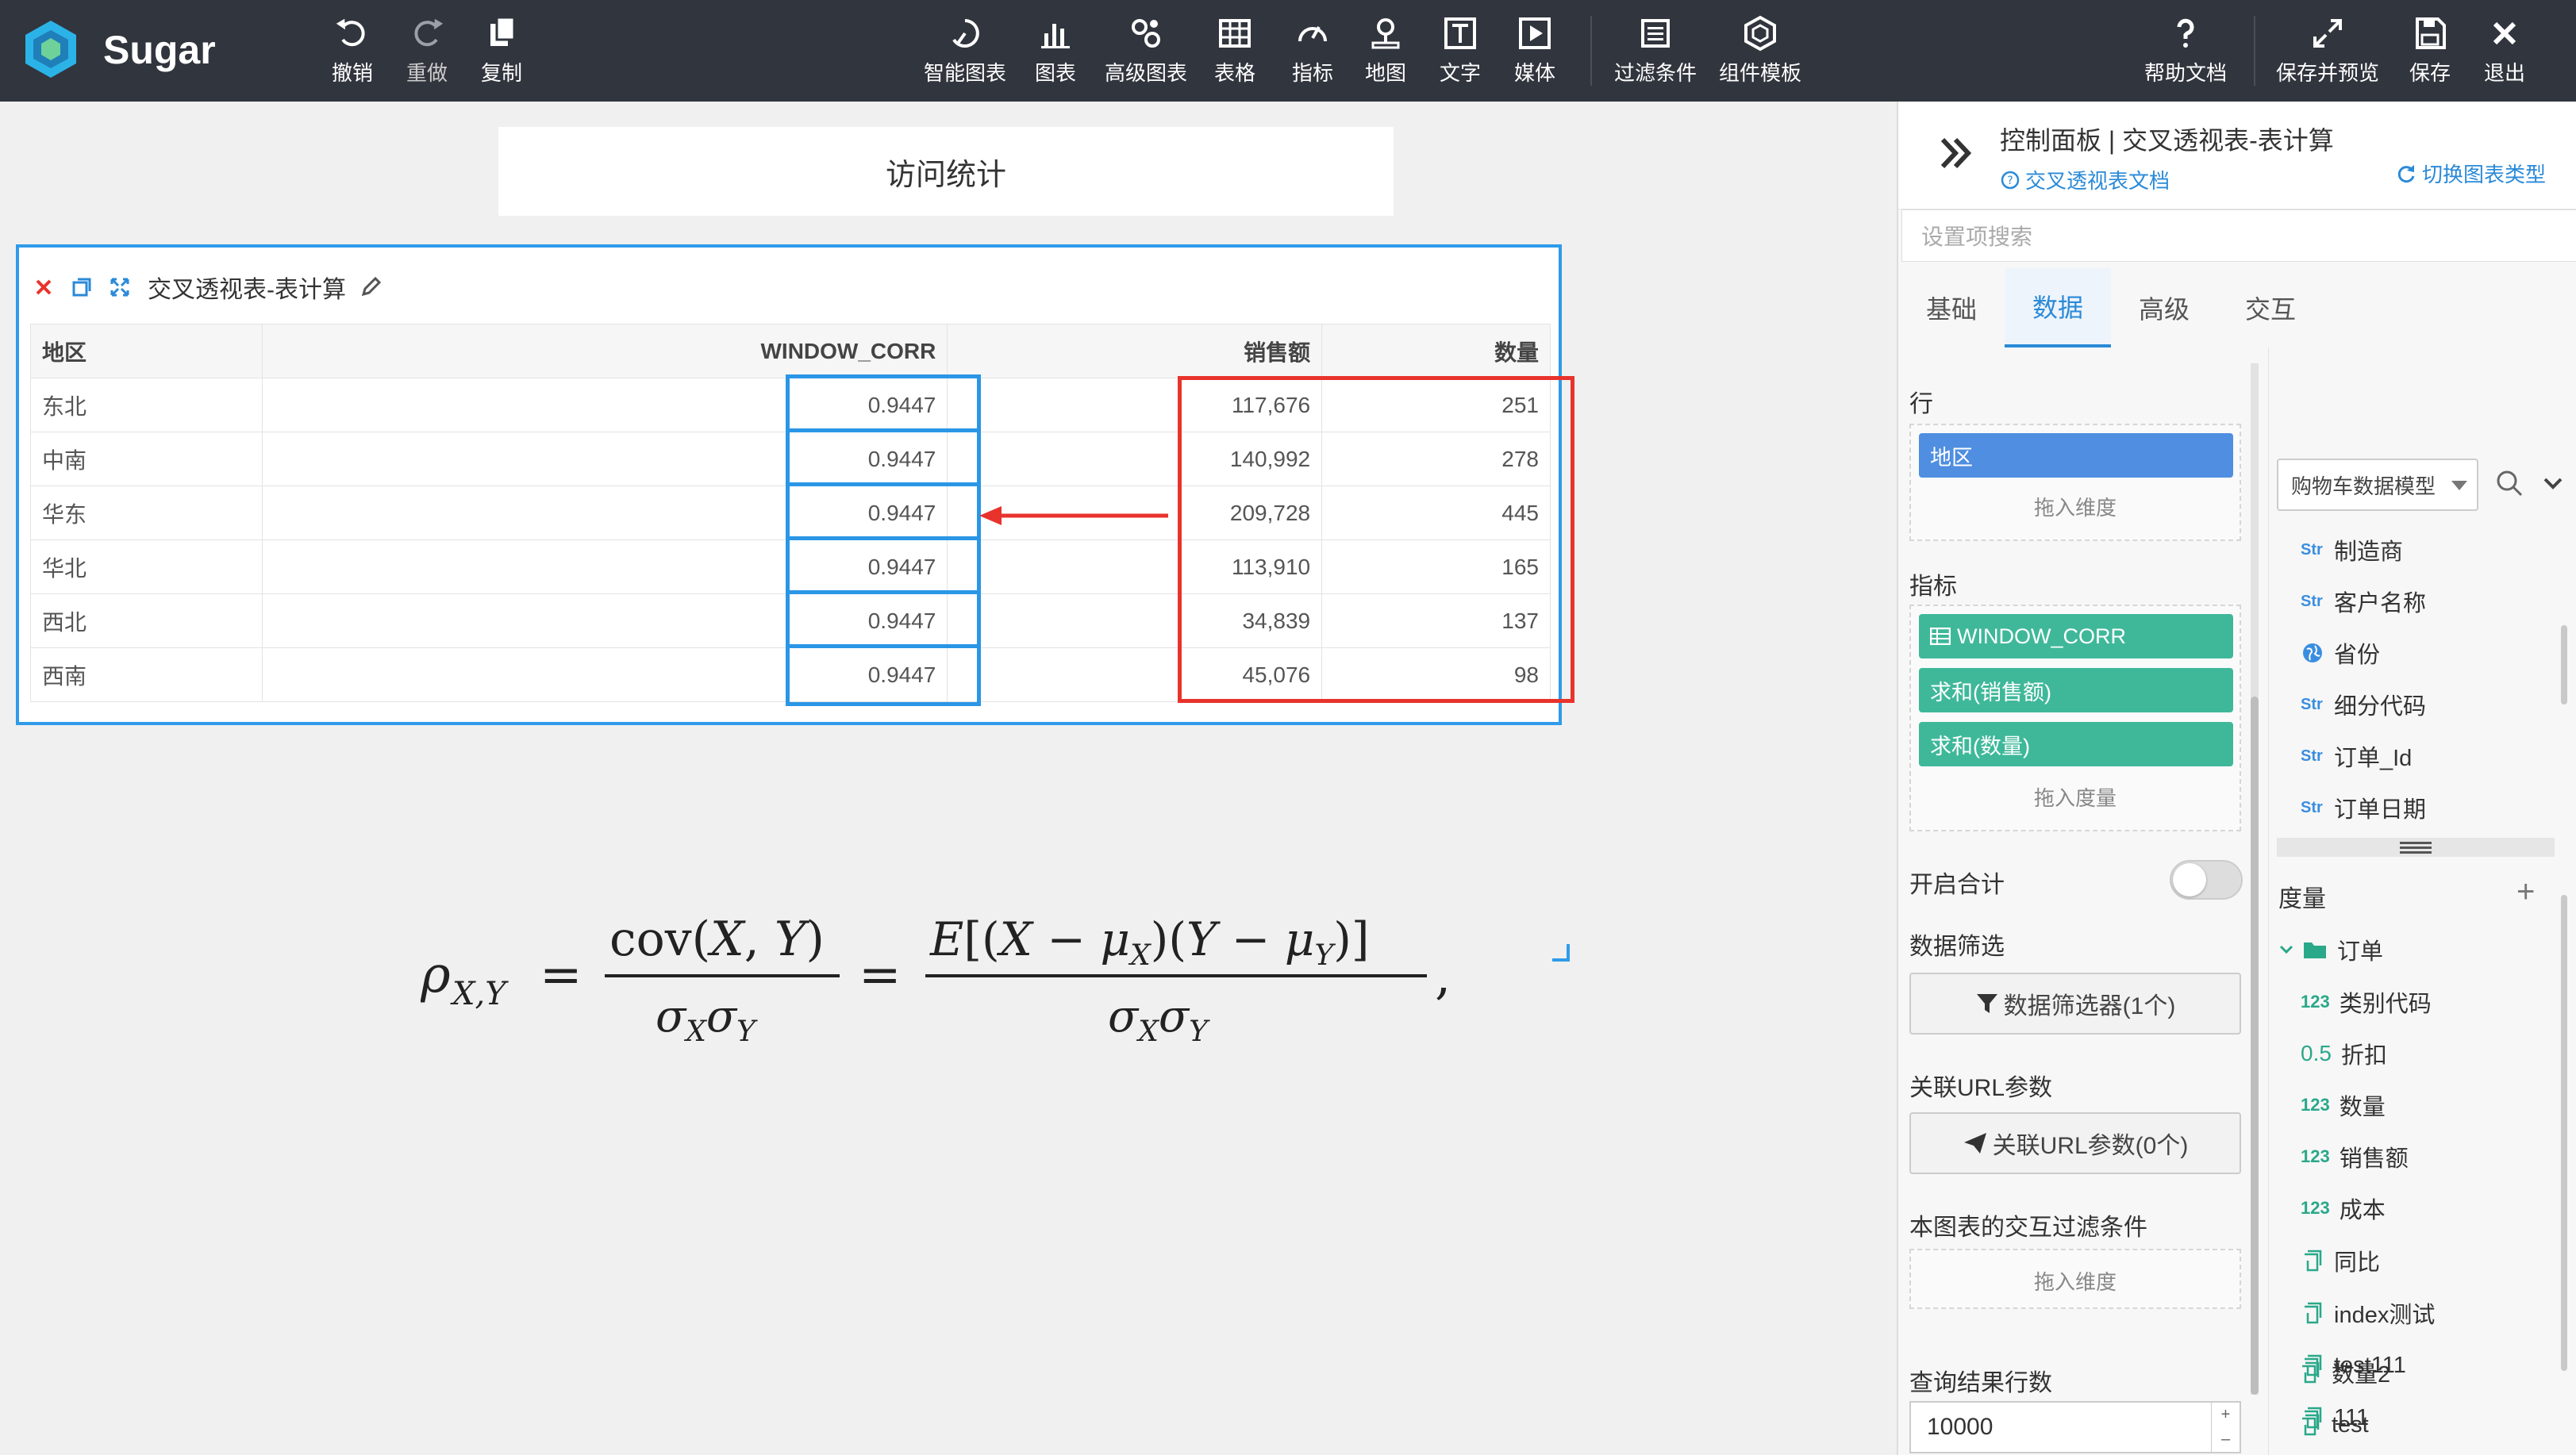 The width and height of the screenshot is (2576, 1455). What do you see at coordinates (2368, 1313) in the screenshot?
I see `measure-field: index测试` at bounding box center [2368, 1313].